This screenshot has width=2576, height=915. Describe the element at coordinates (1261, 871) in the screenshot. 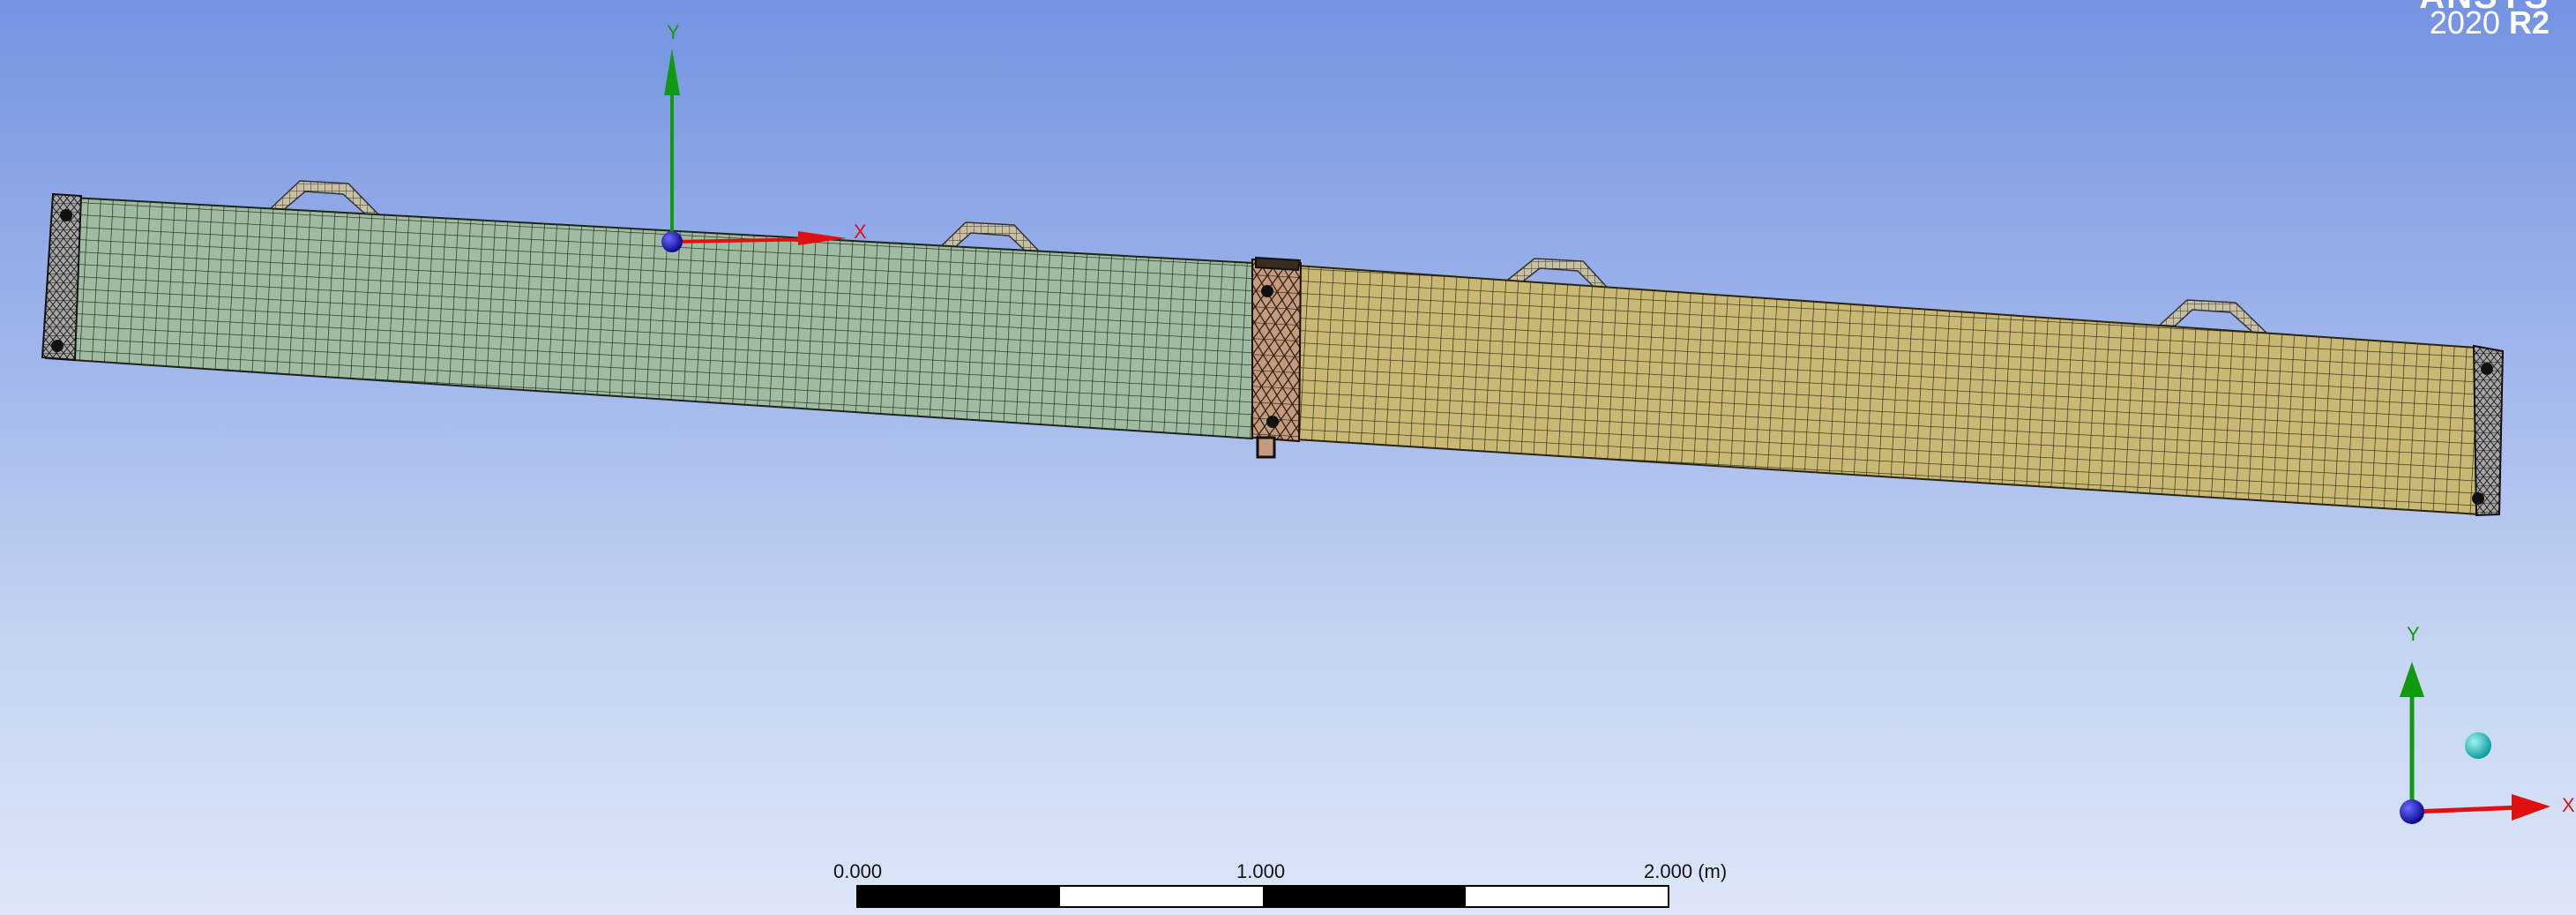

I see `scale-label-1: 1.000` at that location.